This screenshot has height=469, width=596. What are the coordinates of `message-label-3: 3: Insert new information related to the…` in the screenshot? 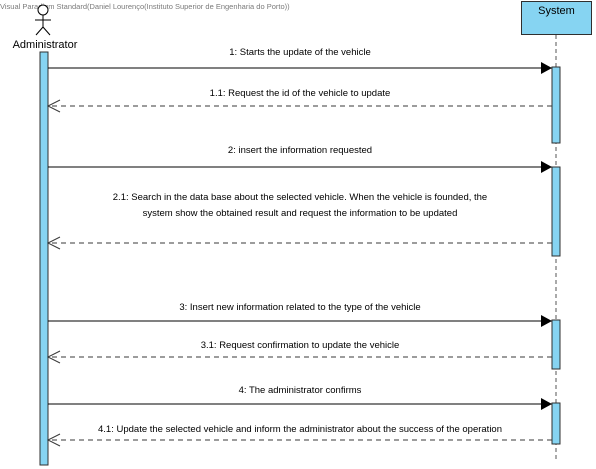 It's located at (300, 307).